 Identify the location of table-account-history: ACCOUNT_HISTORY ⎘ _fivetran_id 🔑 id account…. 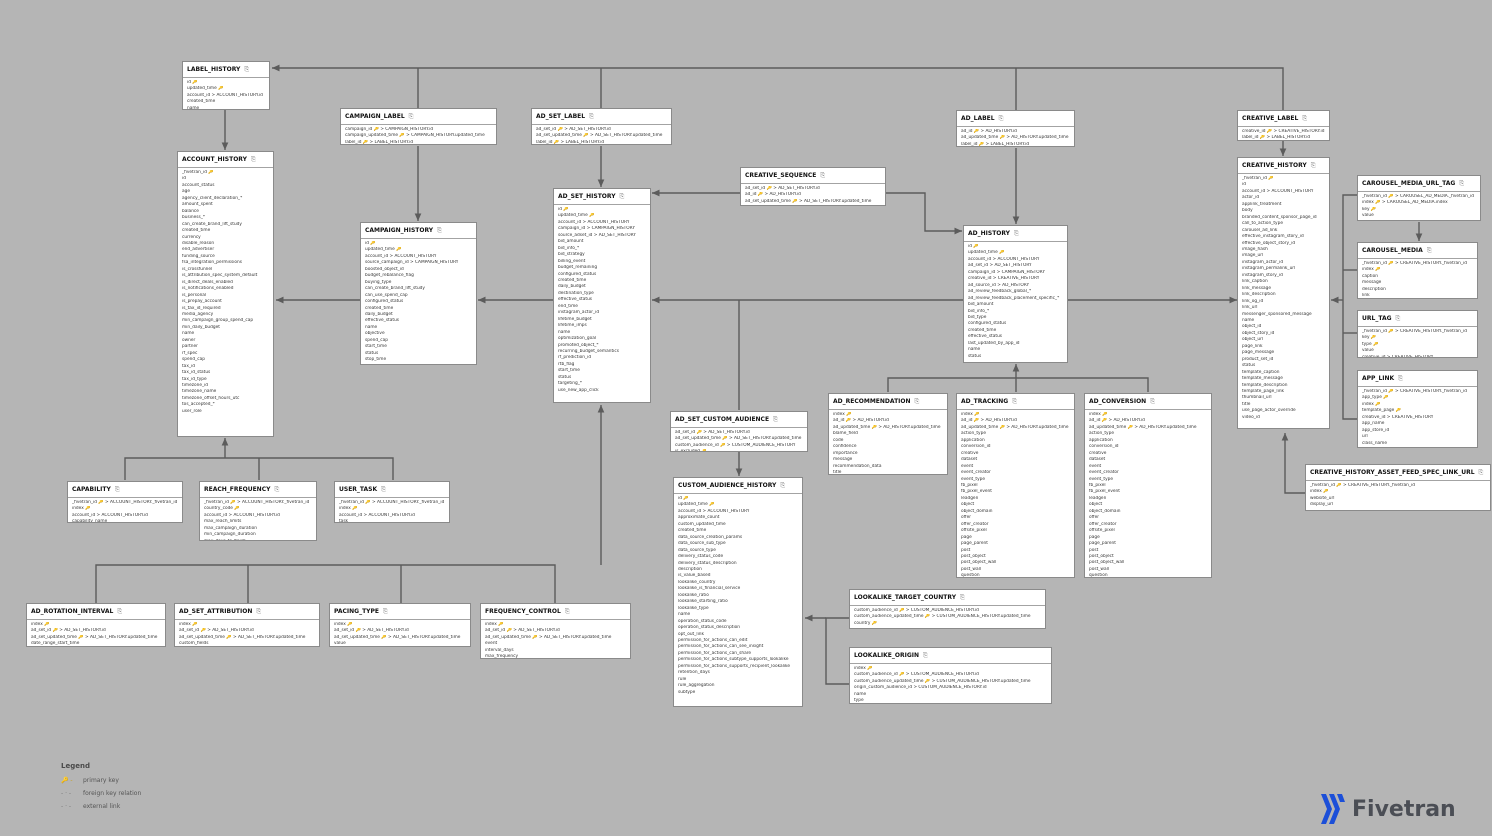
(225, 294).